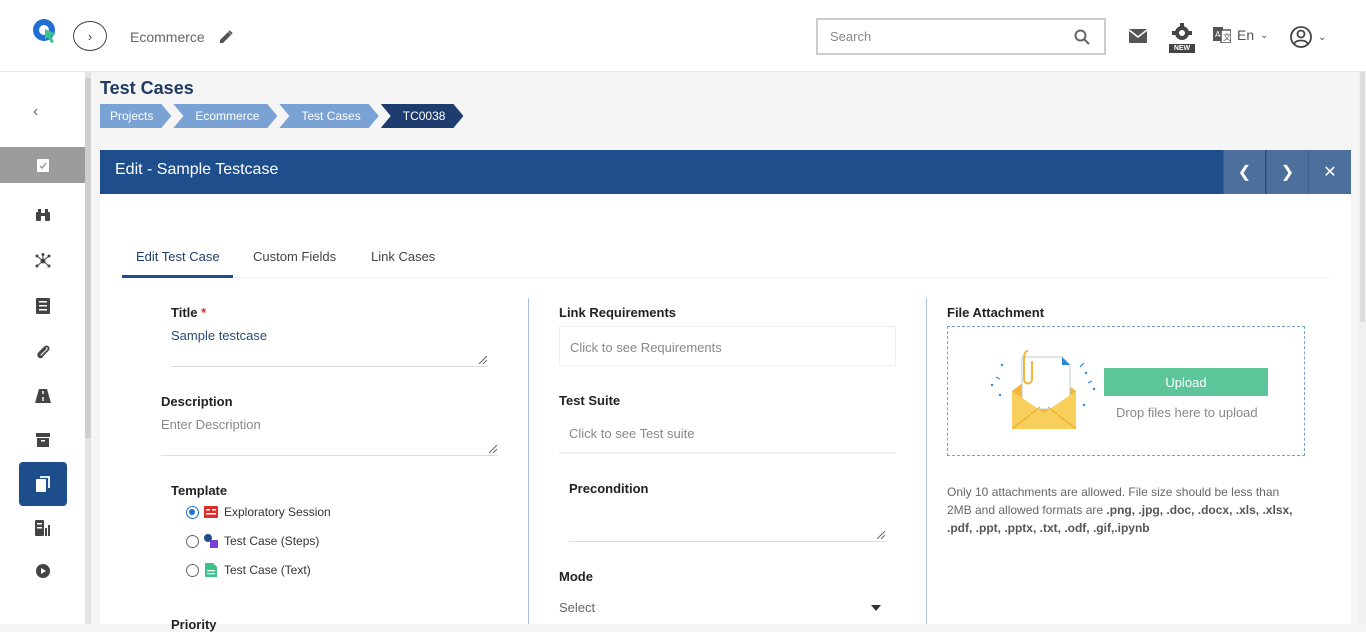  I want to click on svg-text: 文, so click(1227, 37).